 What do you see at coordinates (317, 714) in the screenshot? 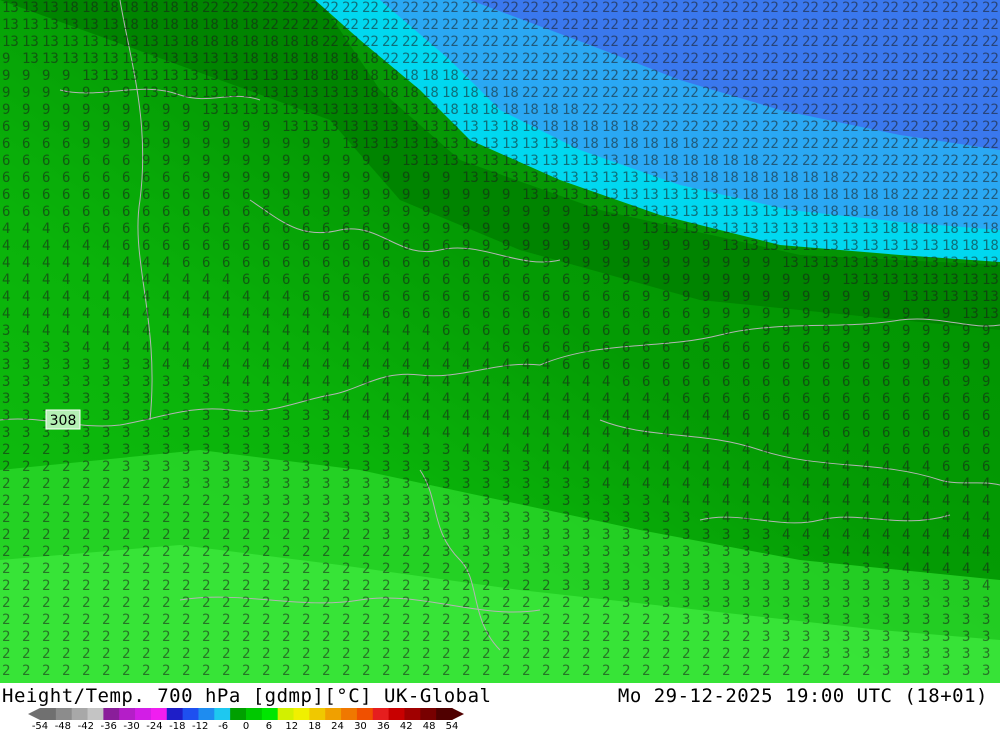
I see `colorbar-swatch` at bounding box center [317, 714].